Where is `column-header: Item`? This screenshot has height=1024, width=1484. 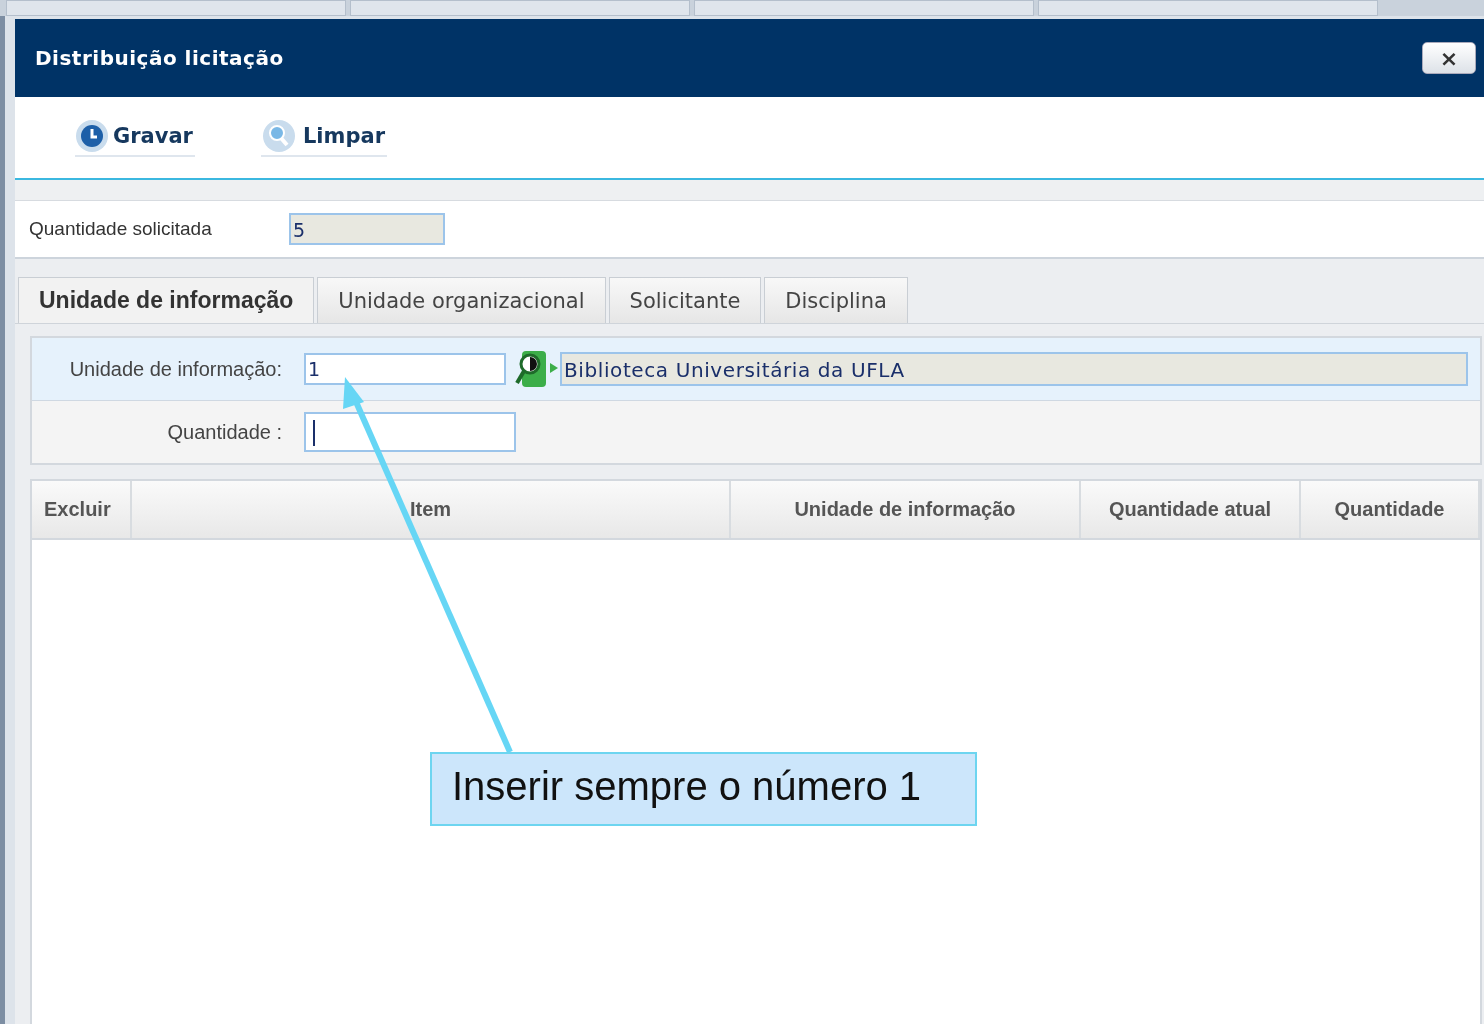 column-header: Item is located at coordinates (431, 509).